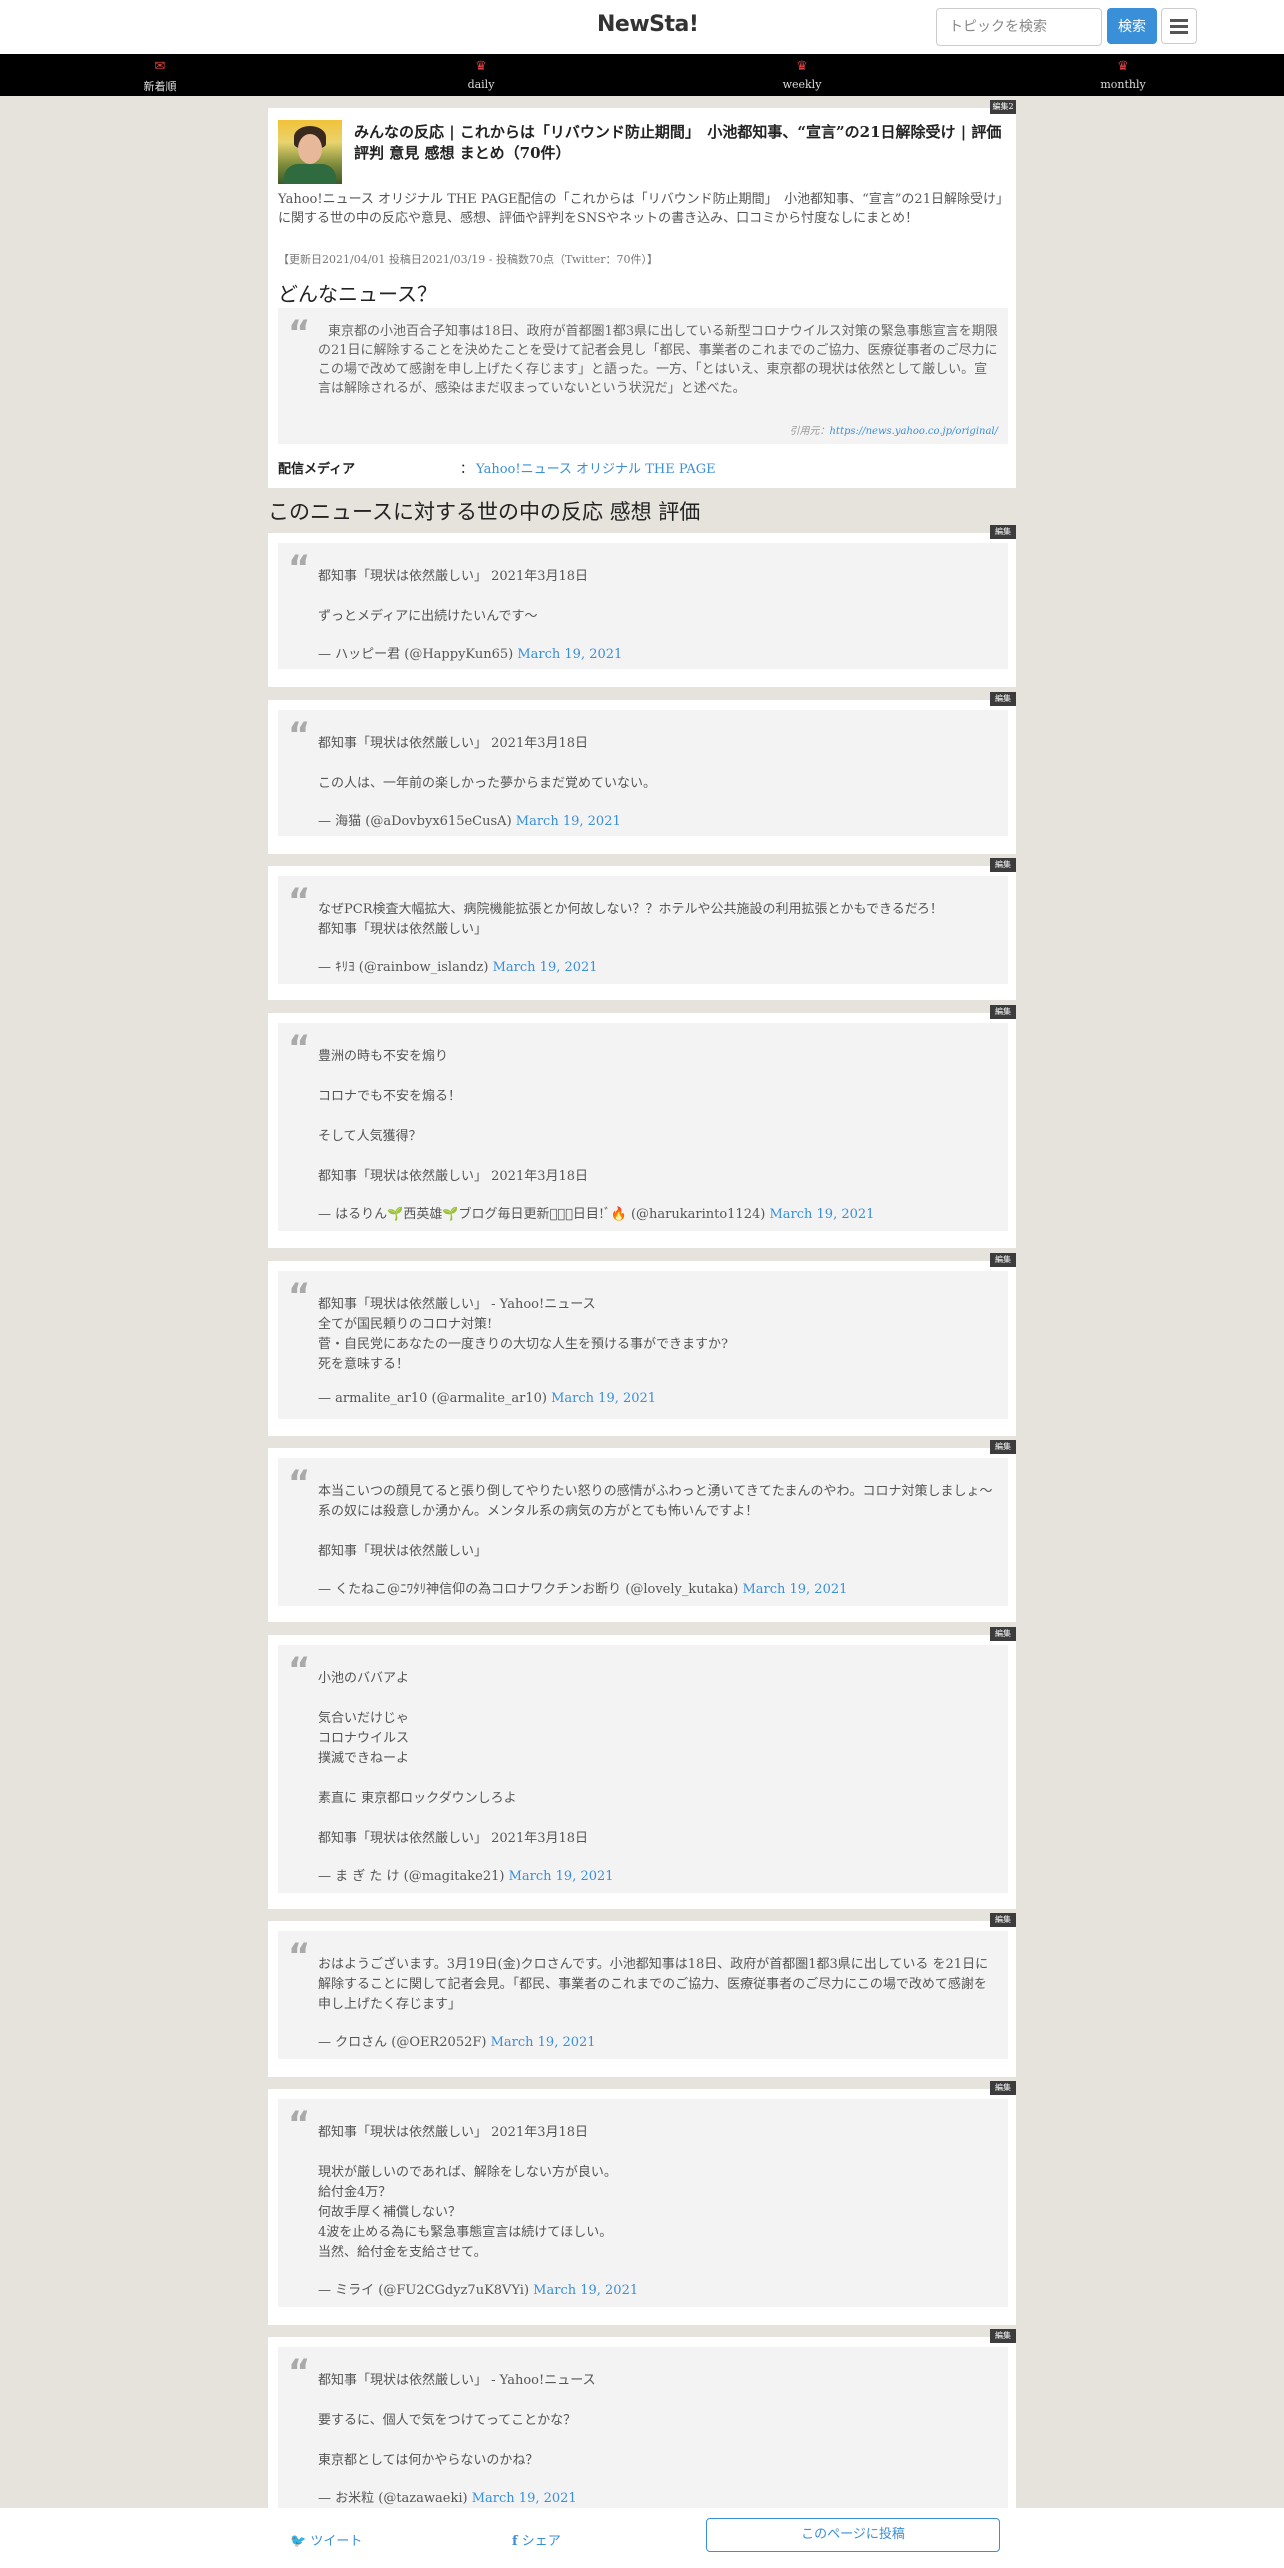  I want to click on author-name: — クロさん (@OER2052F), so click(402, 2042).